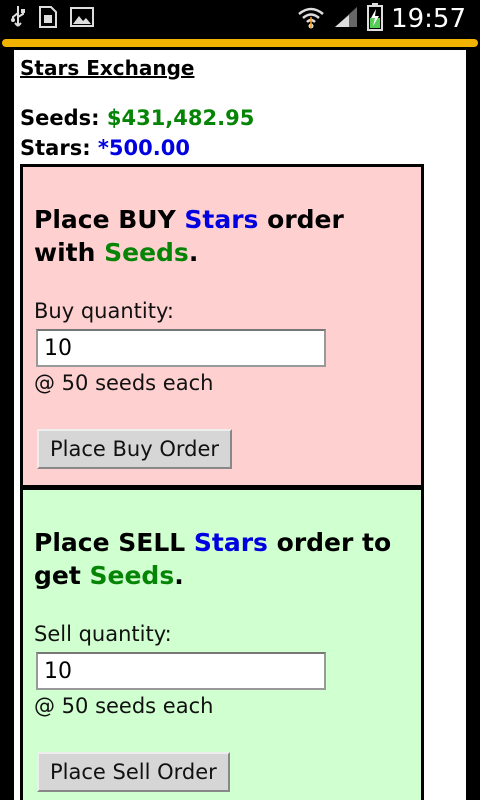 This screenshot has height=800, width=480. Describe the element at coordinates (48, 19) in the screenshot. I see `sim-card-icon` at that location.